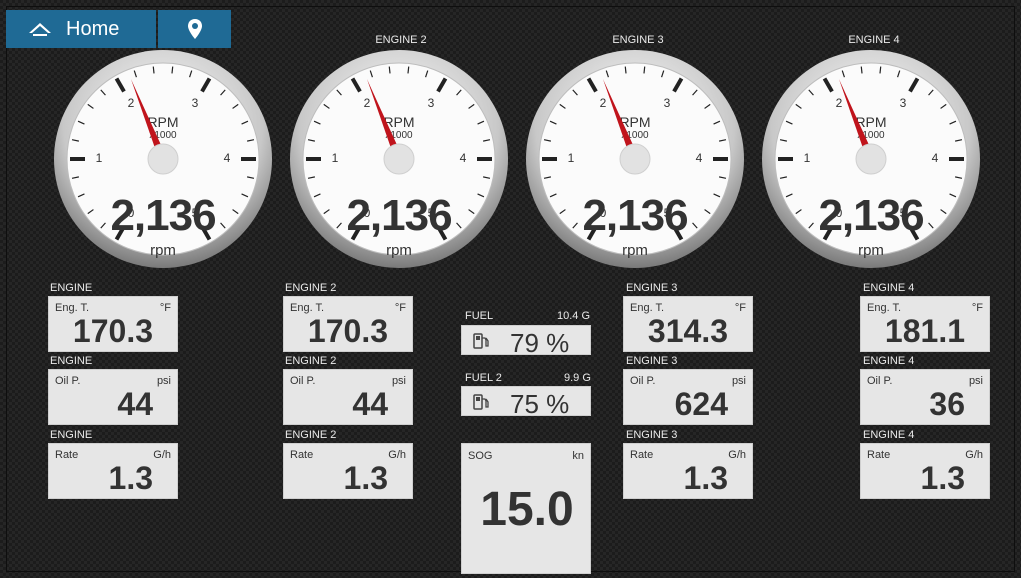 This screenshot has height=578, width=1021. What do you see at coordinates (578, 456) in the screenshot?
I see `sog-unit: kn` at bounding box center [578, 456].